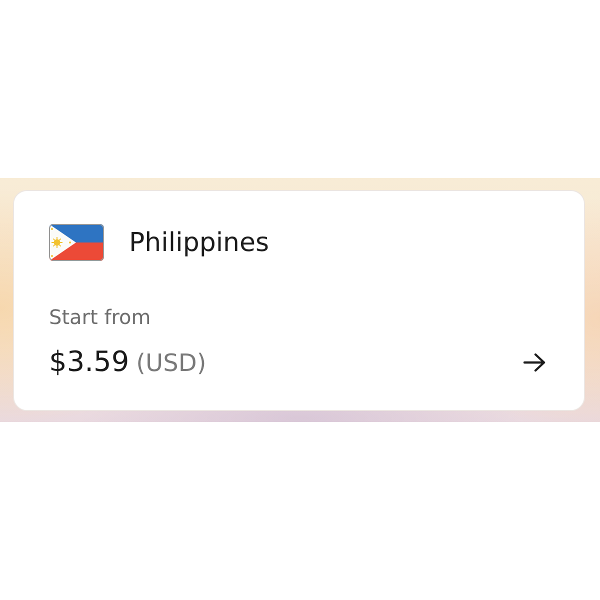 This screenshot has width=600, height=600. Describe the element at coordinates (171, 363) in the screenshot. I see `currency-label: (USD)` at that location.